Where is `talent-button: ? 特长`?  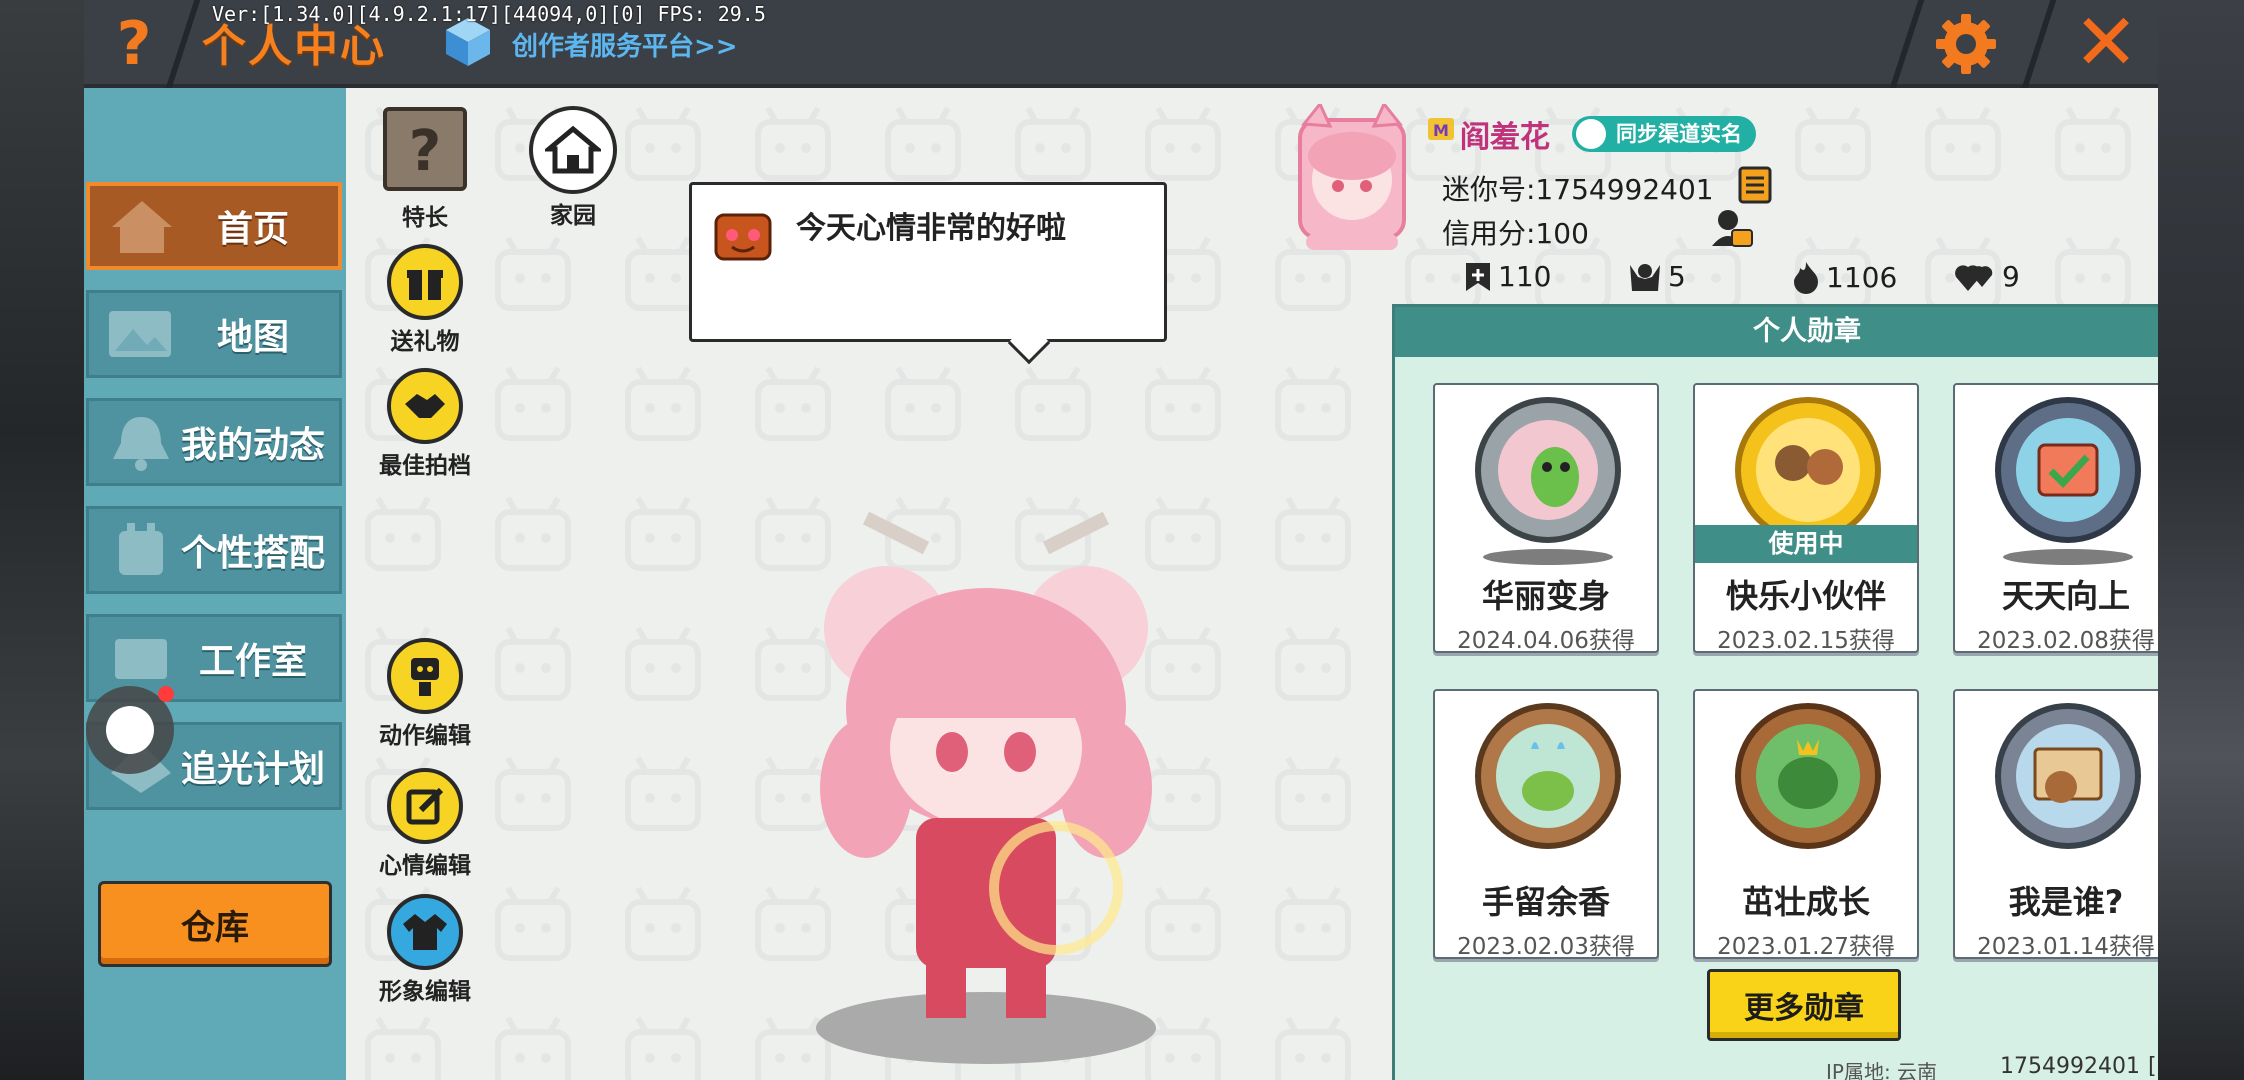 talent-button: ? 特长 is located at coordinates (425, 169).